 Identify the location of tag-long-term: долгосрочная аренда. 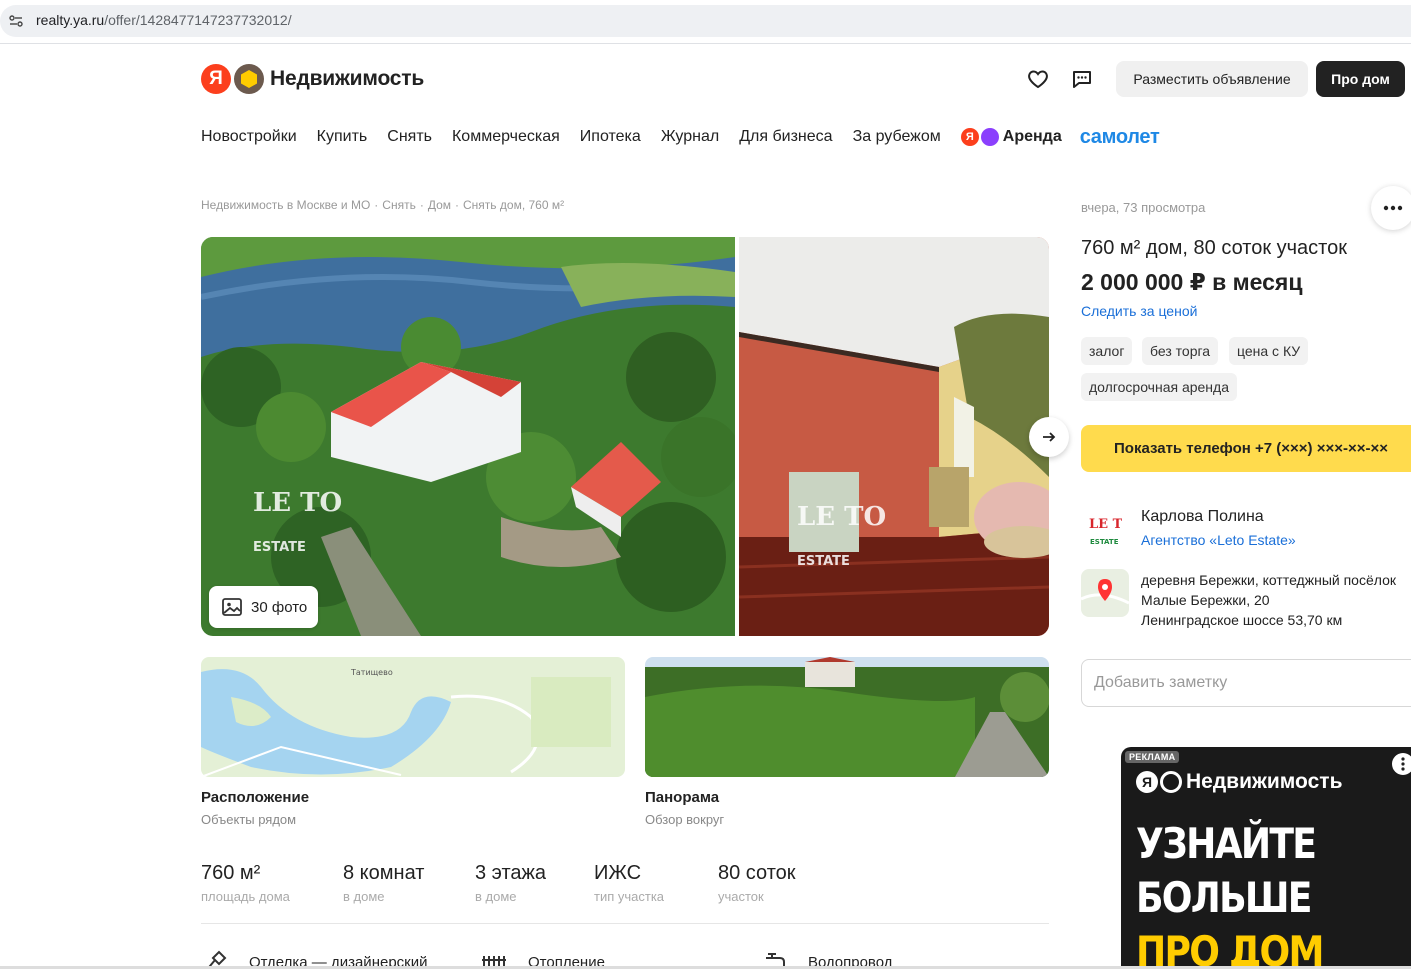
(1159, 387).